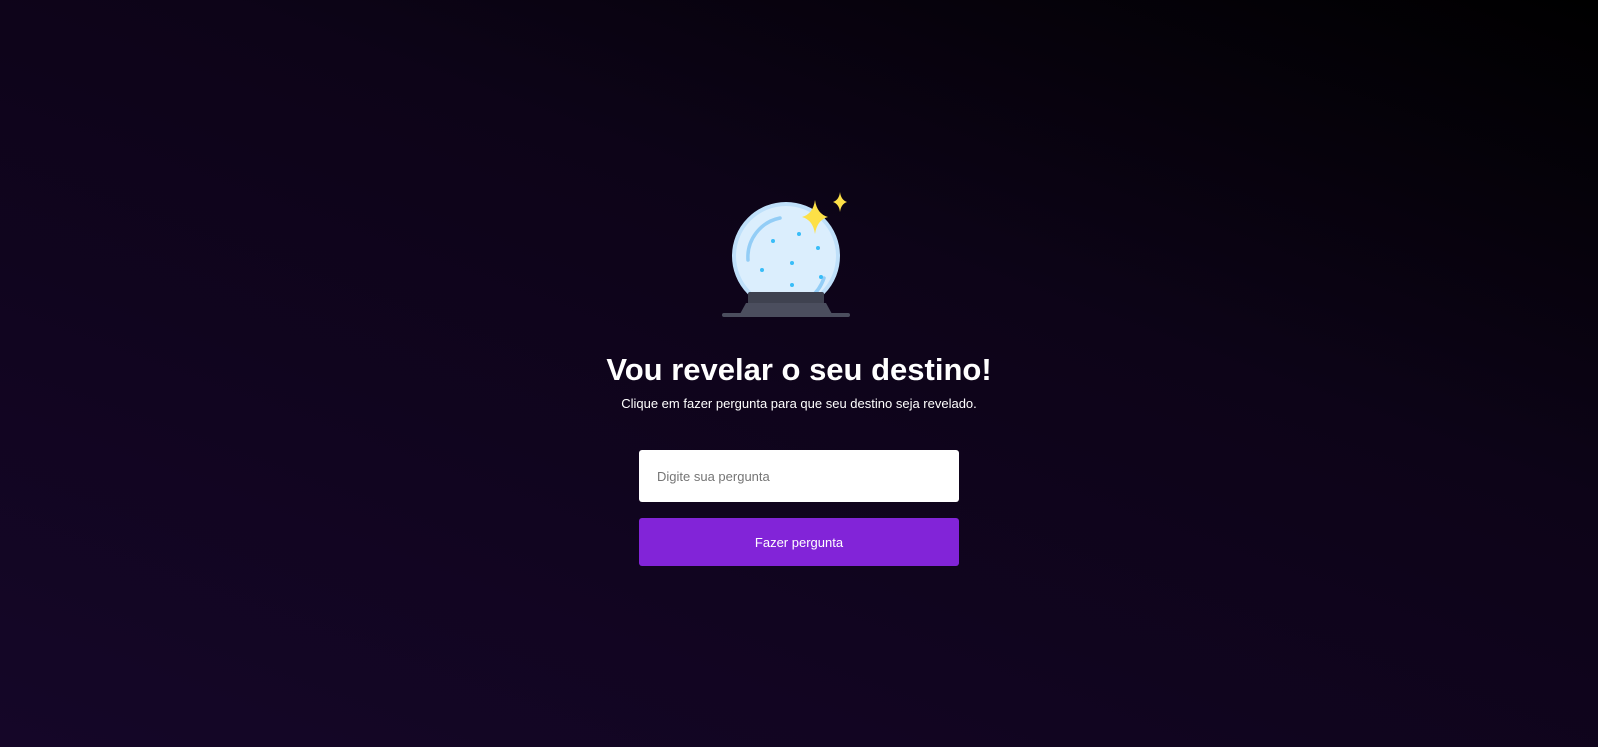 Image resolution: width=1598 pixels, height=747 pixels. What do you see at coordinates (799, 476) in the screenshot?
I see `question-input` at bounding box center [799, 476].